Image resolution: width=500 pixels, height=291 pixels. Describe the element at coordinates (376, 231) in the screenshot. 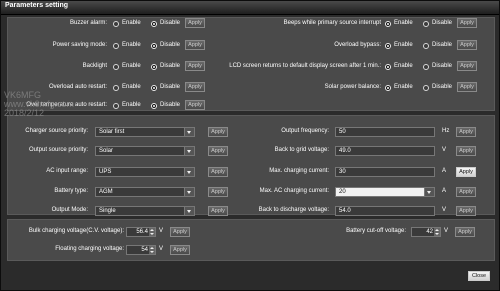

I see `cutoff-label: Battery cut-off voltage:` at that location.